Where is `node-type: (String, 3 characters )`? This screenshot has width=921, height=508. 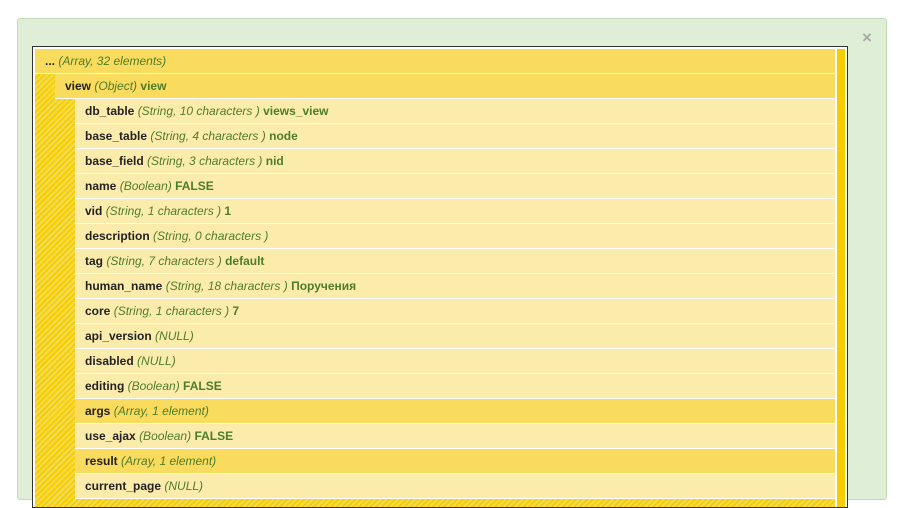
node-type: (String, 3 characters ) is located at coordinates (205, 161).